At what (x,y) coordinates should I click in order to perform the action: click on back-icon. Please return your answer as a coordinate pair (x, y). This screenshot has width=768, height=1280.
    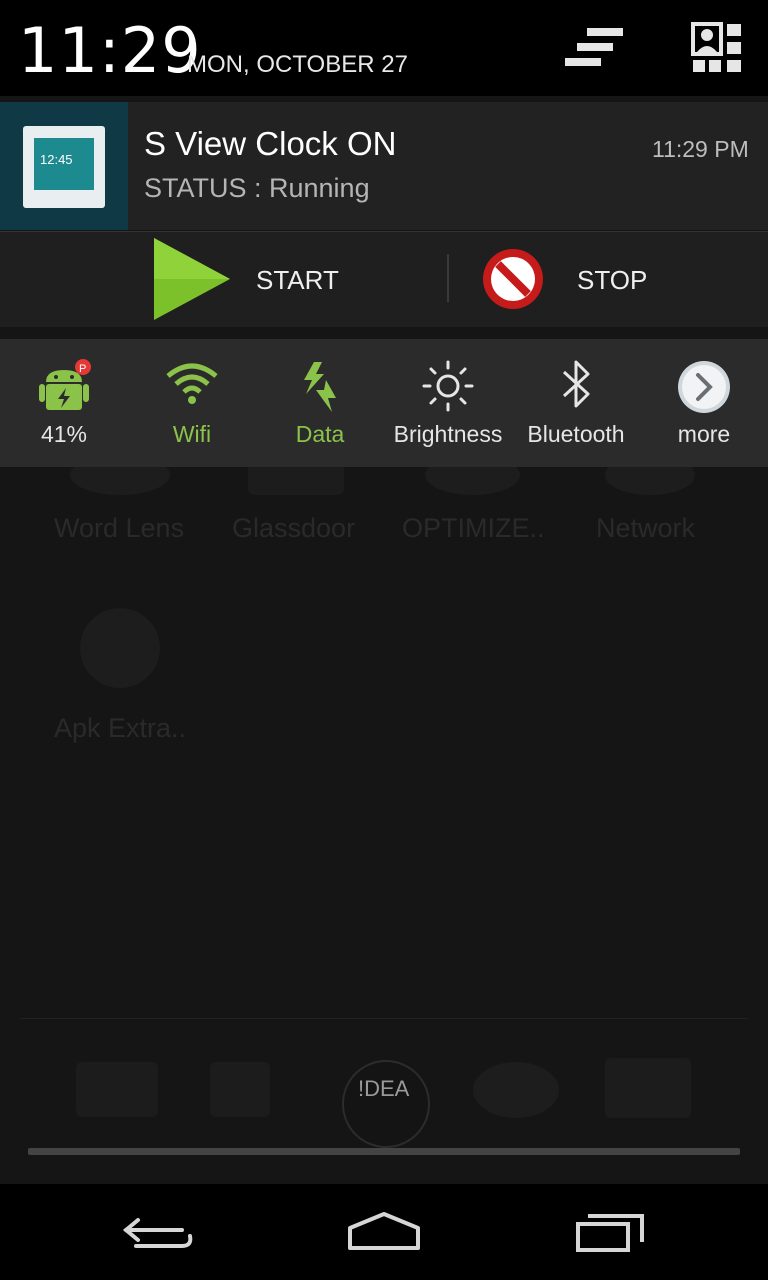
    Looking at the image, I should click on (162, 1232).